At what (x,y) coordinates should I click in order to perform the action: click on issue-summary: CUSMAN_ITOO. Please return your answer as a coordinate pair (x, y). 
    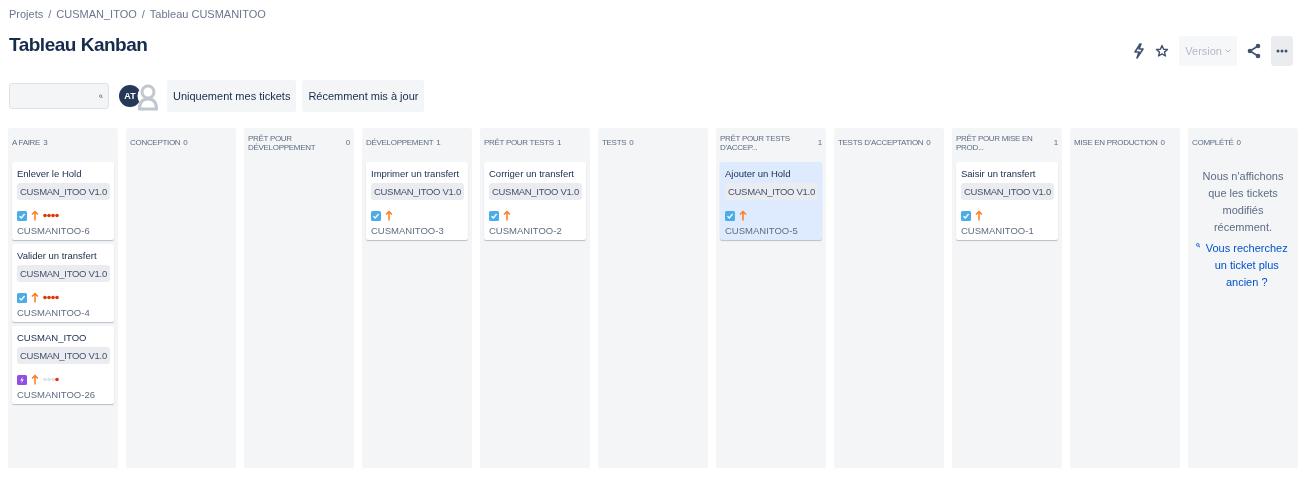
    Looking at the image, I should click on (52, 337).